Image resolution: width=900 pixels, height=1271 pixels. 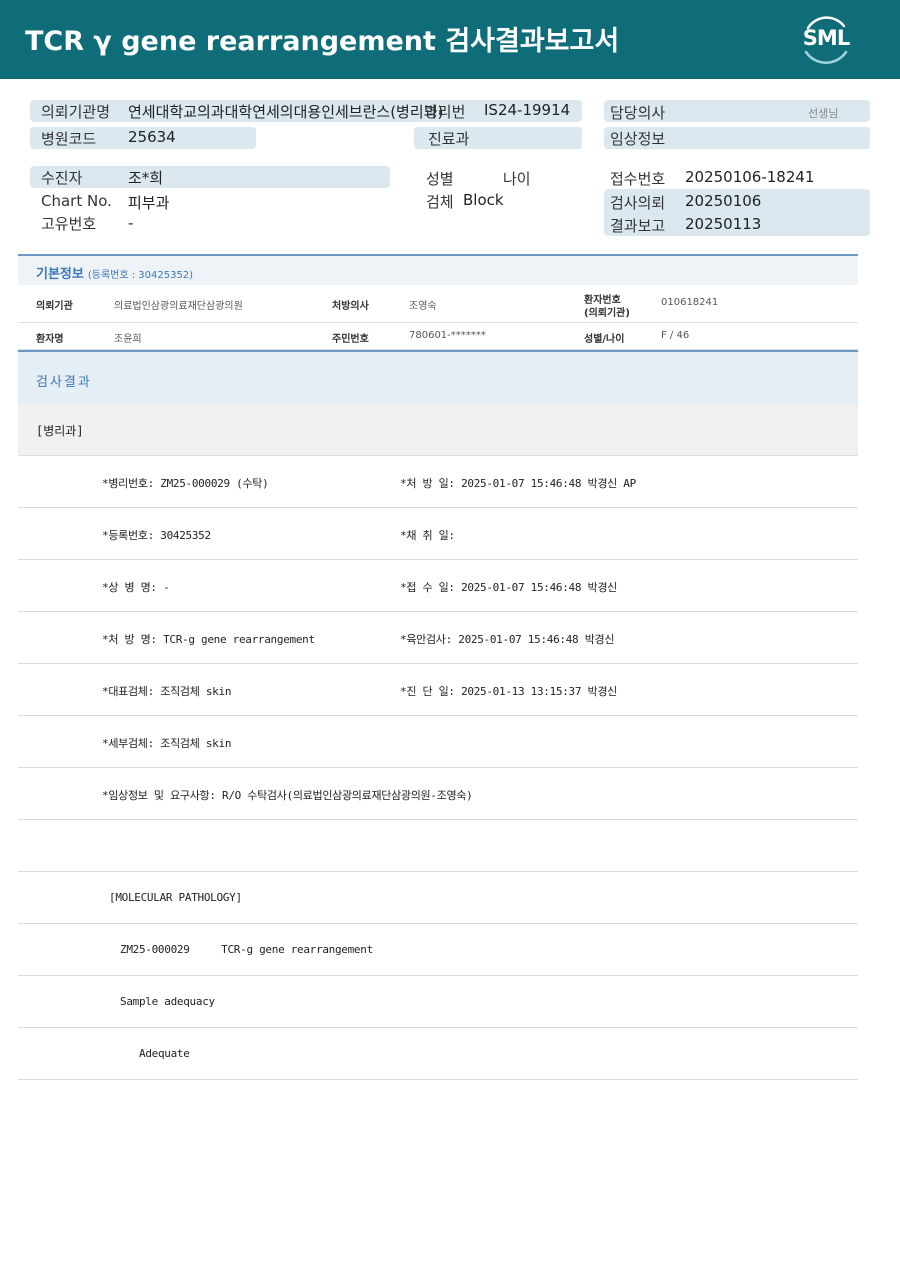 I want to click on sml-logo: SML, so click(x=826, y=39).